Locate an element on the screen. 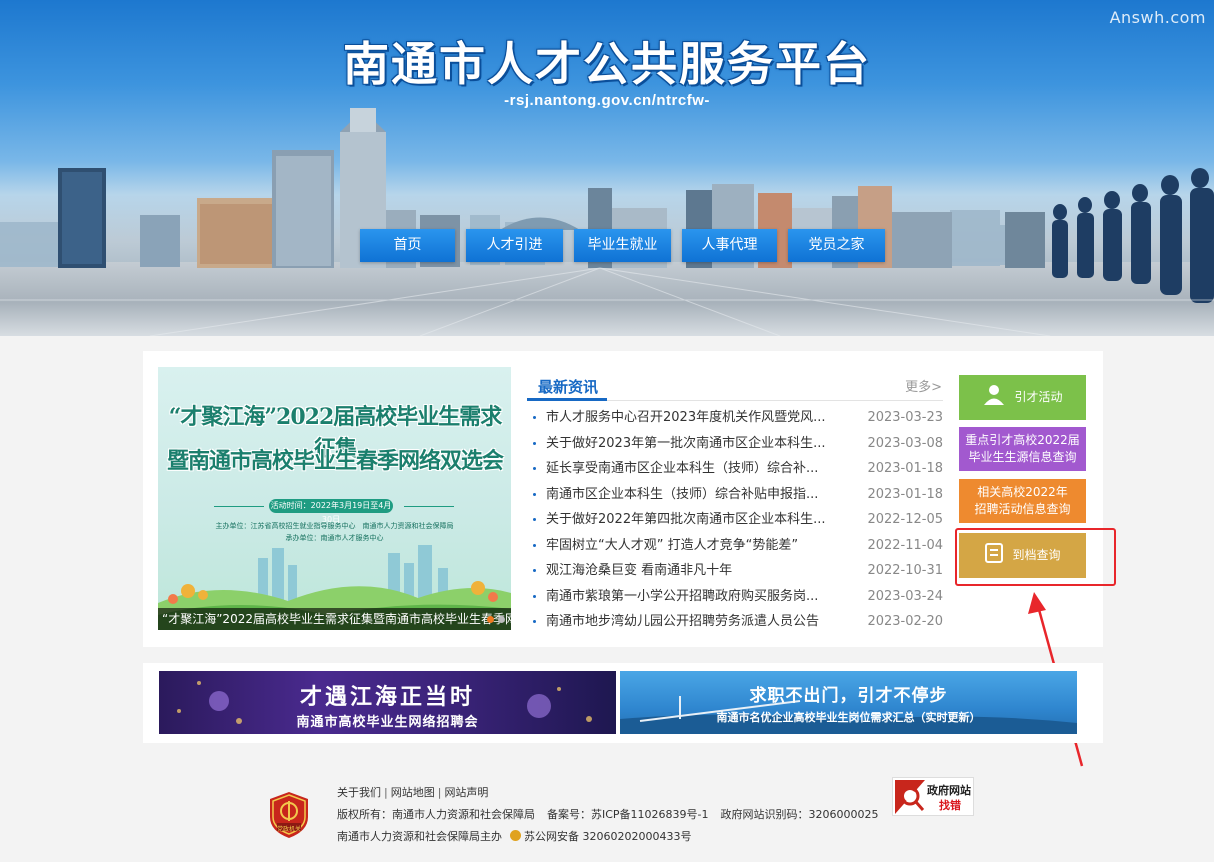 The width and height of the screenshot is (1214, 862). nav-item-personnel-agency: 人事代理 is located at coordinates (729, 245).